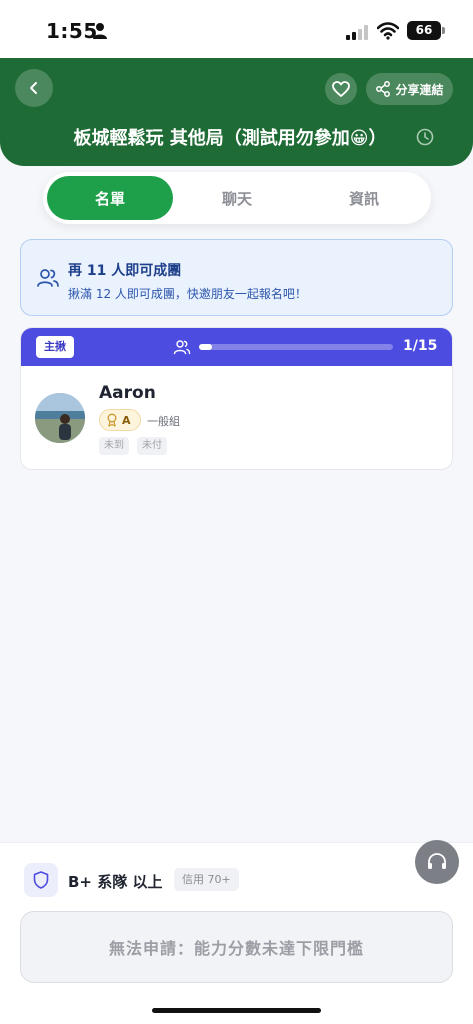 The width and height of the screenshot is (473, 1024). Describe the element at coordinates (236, 277) in the screenshot. I see `group-threshold-banner: 再 11 人即可成團 揪滿 12 人即可成團，快邀朋友一起報名吧！` at that location.